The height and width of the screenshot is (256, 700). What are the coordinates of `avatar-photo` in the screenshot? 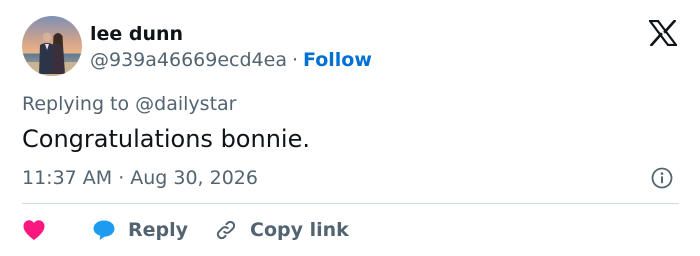 It's located at (52, 46).